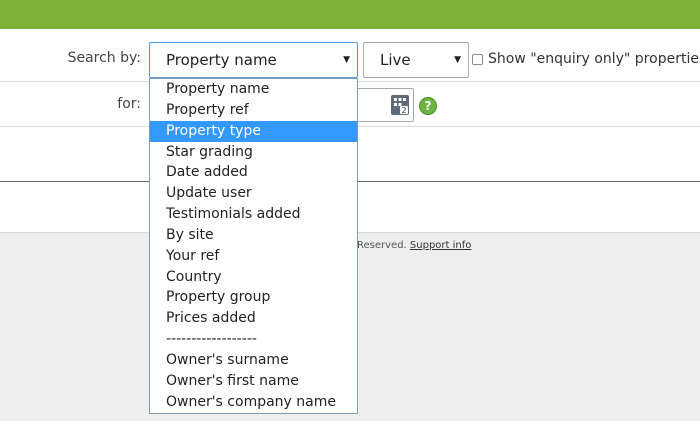 Image resolution: width=700 pixels, height=421 pixels. Describe the element at coordinates (416, 60) in the screenshot. I see `status-select: Live ▼` at that location.